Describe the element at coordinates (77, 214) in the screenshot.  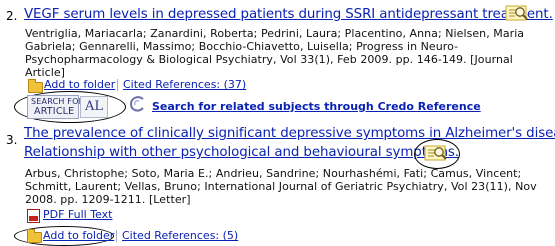
I see `pdf-full-text-link: PDF Full Text` at that location.